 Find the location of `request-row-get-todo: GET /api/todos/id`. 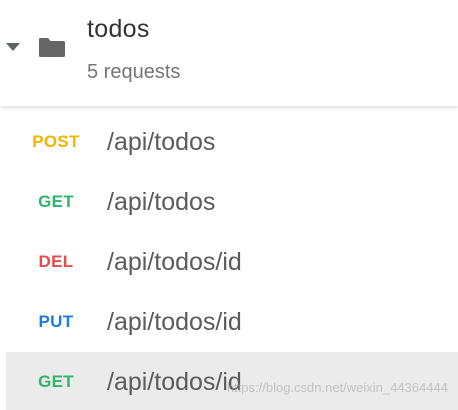

request-row-get-todo: GET /api/todos/id is located at coordinates (232, 381).